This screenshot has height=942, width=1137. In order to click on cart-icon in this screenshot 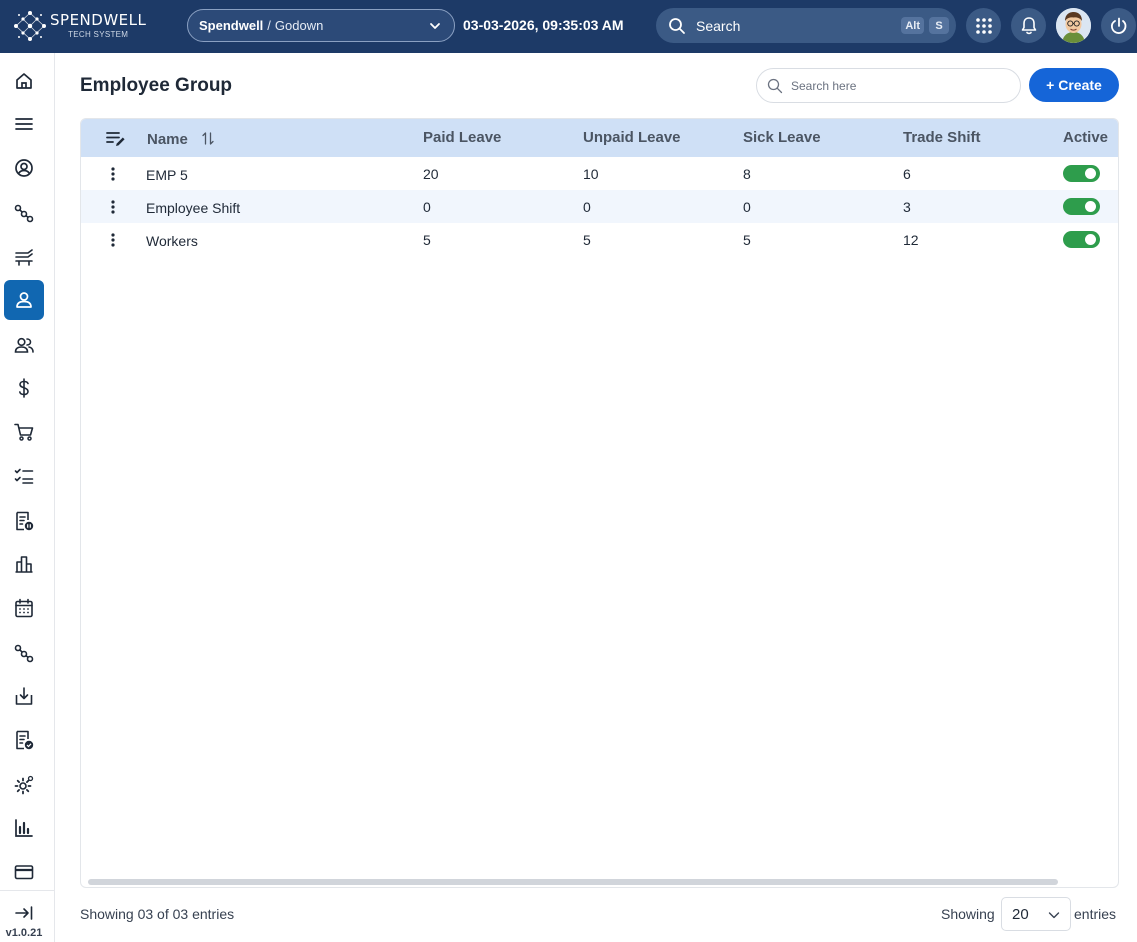, I will do `click(24, 432)`.